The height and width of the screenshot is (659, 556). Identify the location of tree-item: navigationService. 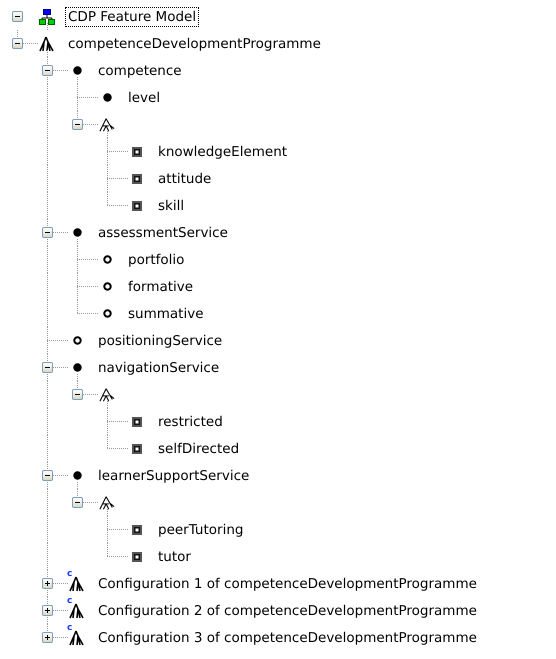
(158, 368).